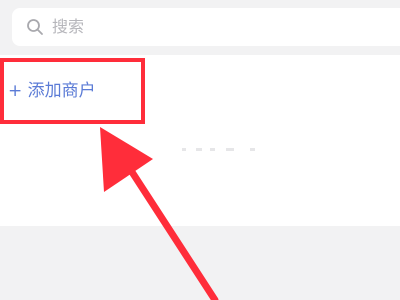 The width and height of the screenshot is (400, 300). What do you see at coordinates (68, 26) in the screenshot?
I see `search-placeholder: 搜索` at bounding box center [68, 26].